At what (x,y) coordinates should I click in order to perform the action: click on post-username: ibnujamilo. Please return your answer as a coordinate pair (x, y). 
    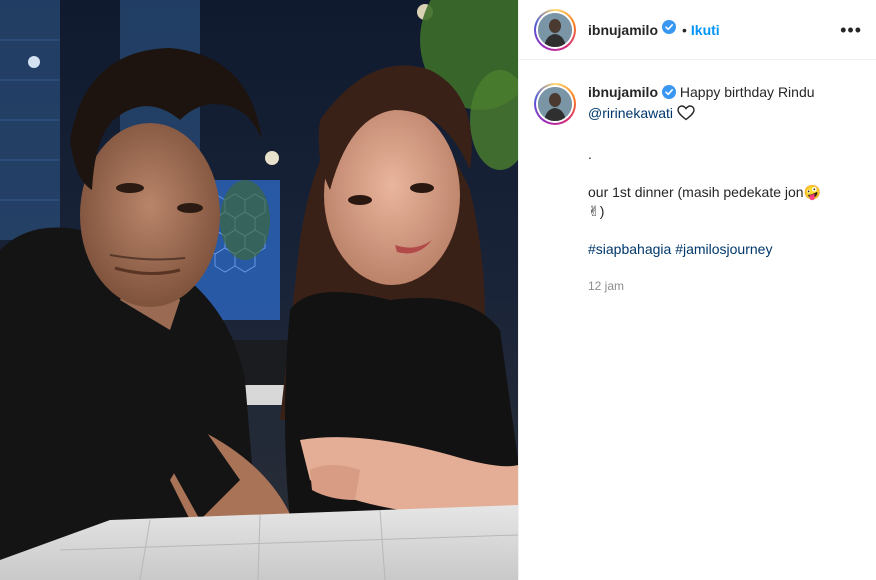
    Looking at the image, I should click on (623, 30).